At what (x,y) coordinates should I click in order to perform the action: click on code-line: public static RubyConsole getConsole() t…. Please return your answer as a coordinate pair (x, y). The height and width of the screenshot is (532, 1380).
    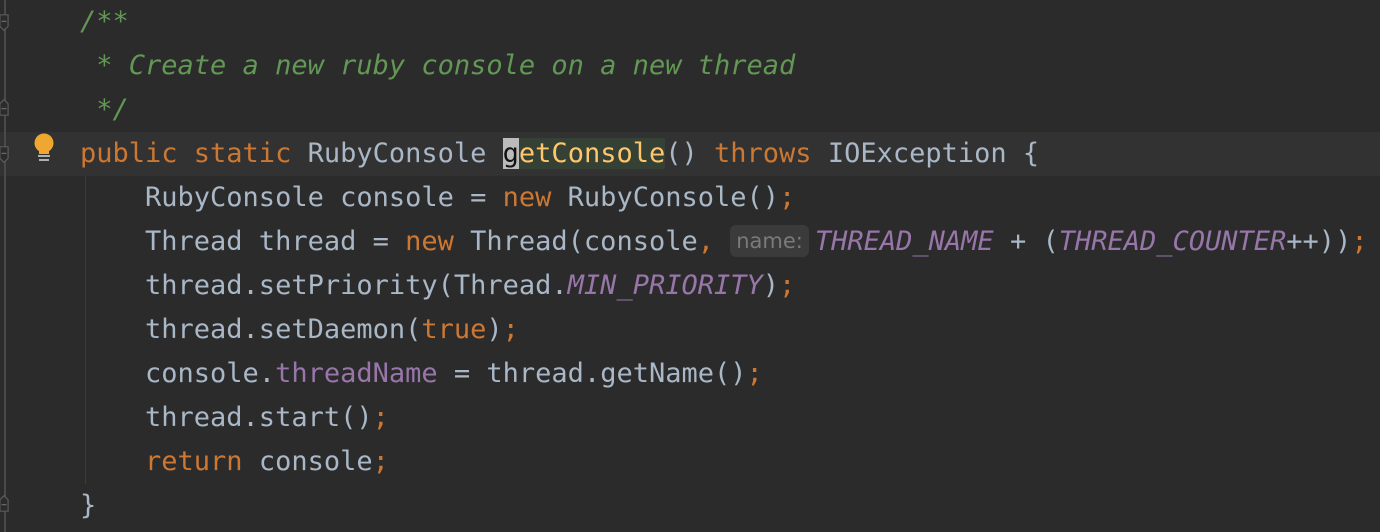
    Looking at the image, I should click on (724, 154).